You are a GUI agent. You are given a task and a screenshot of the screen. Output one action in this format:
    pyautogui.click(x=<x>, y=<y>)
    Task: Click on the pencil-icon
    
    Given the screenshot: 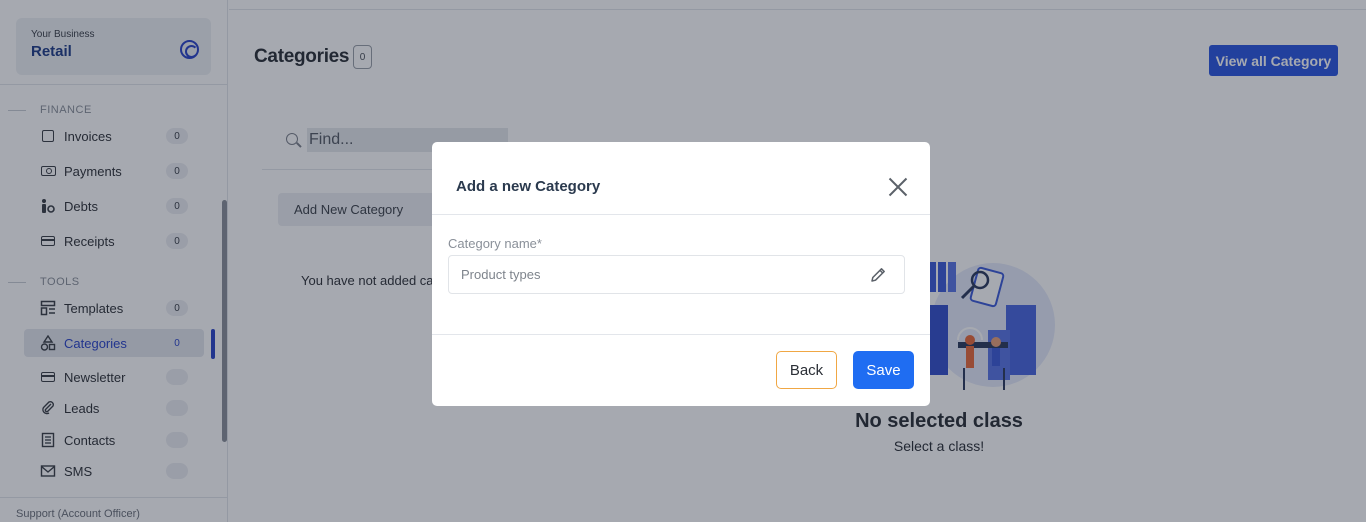 What is the action you would take?
    pyautogui.click(x=878, y=275)
    